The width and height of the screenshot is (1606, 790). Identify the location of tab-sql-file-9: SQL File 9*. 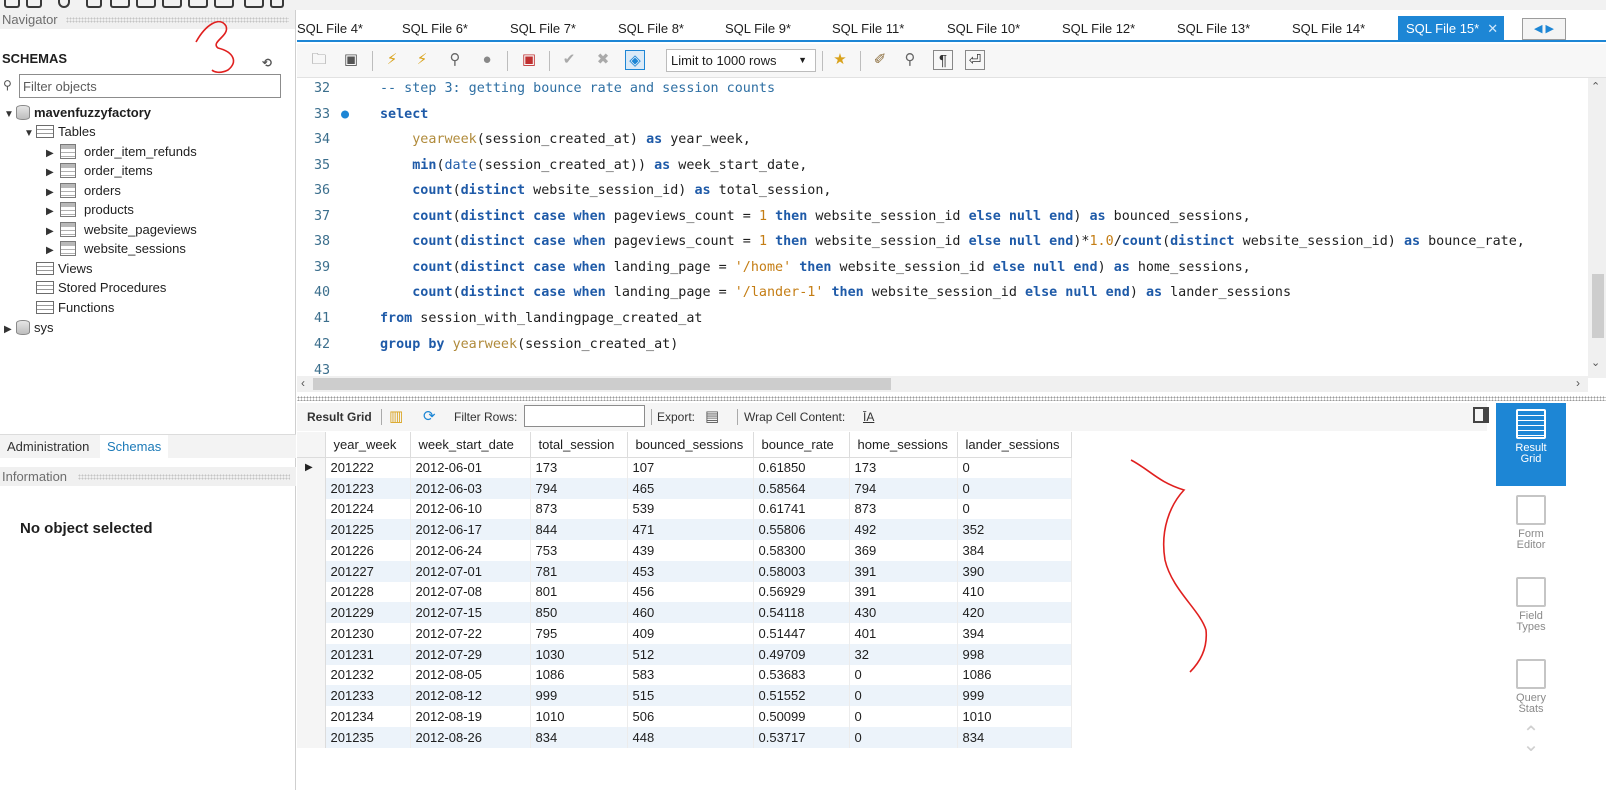
(758, 30).